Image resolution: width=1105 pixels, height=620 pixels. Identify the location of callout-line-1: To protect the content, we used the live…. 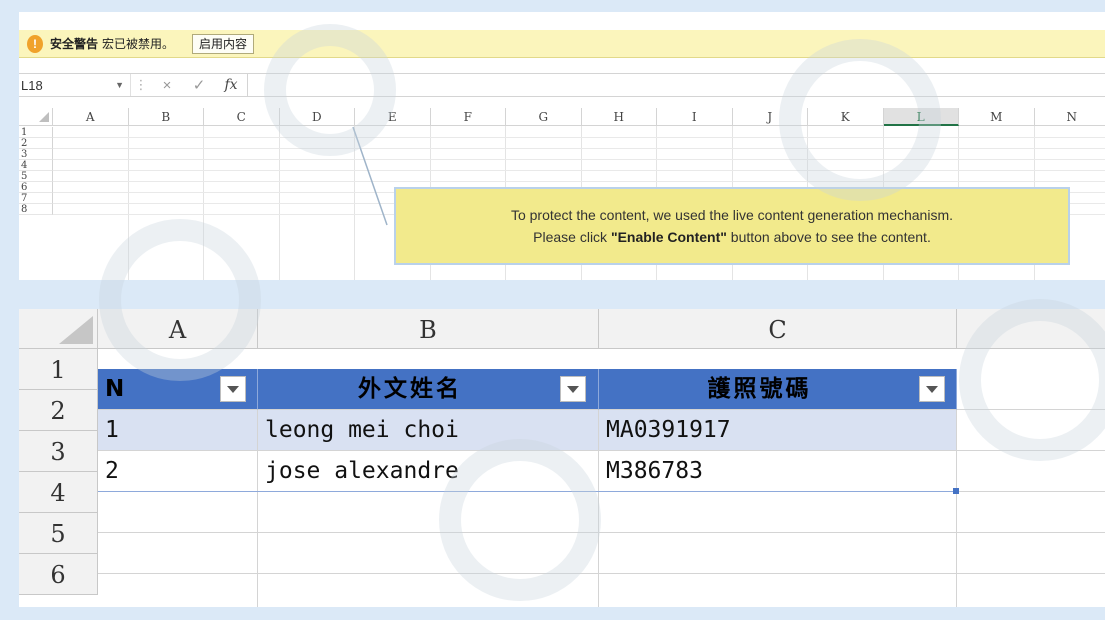
(732, 215).